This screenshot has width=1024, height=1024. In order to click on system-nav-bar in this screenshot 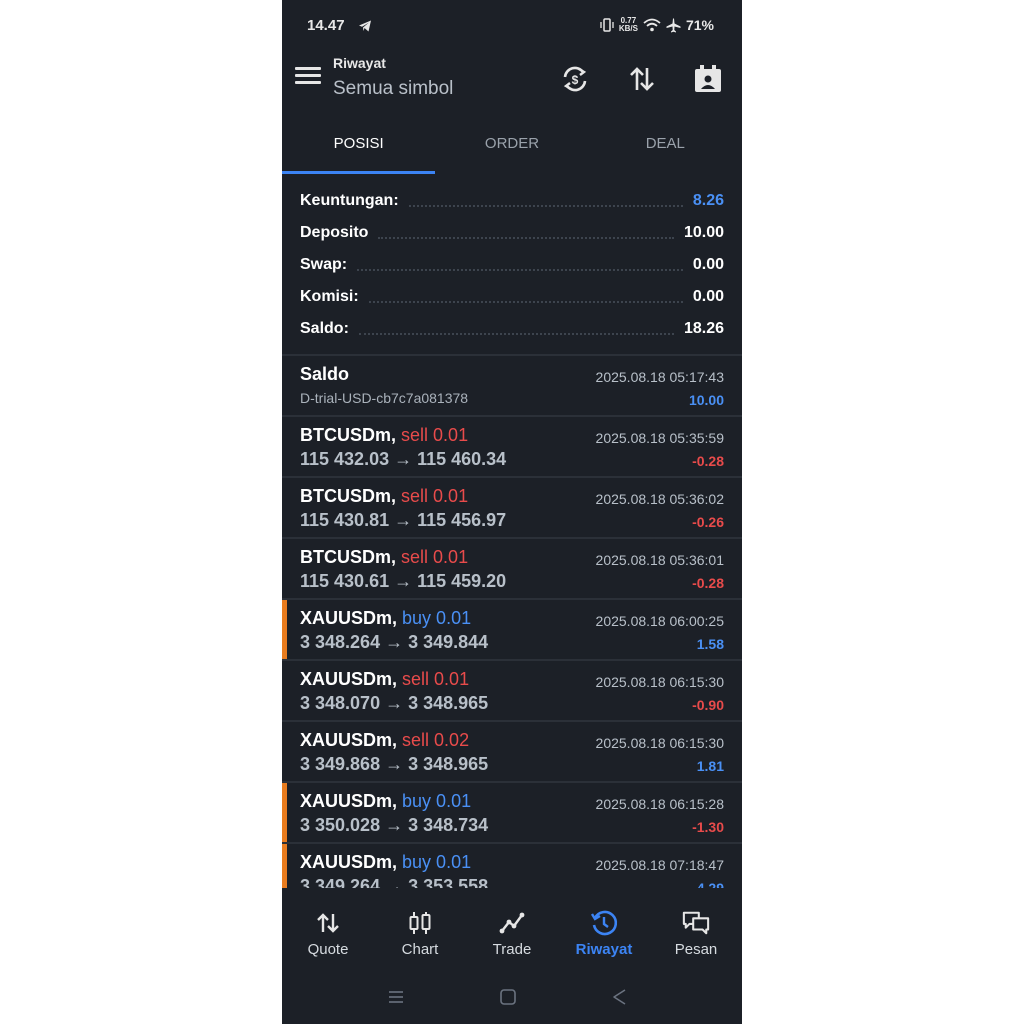, I will do `click(512, 997)`.